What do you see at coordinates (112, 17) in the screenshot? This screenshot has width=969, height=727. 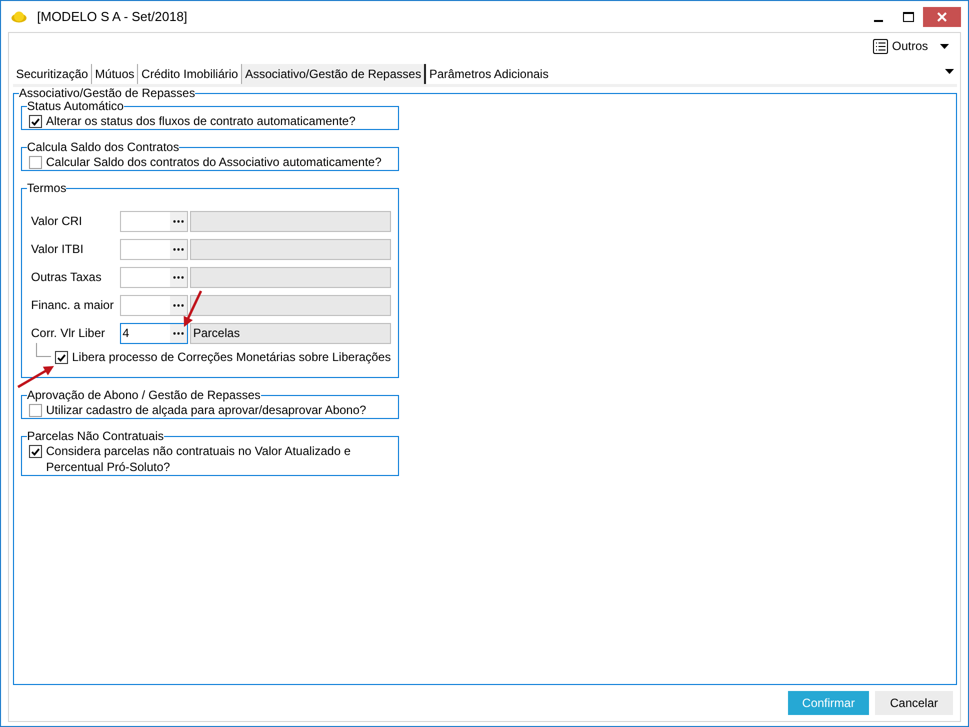 I see `window-title: [MODELO S A - Set/2018]` at bounding box center [112, 17].